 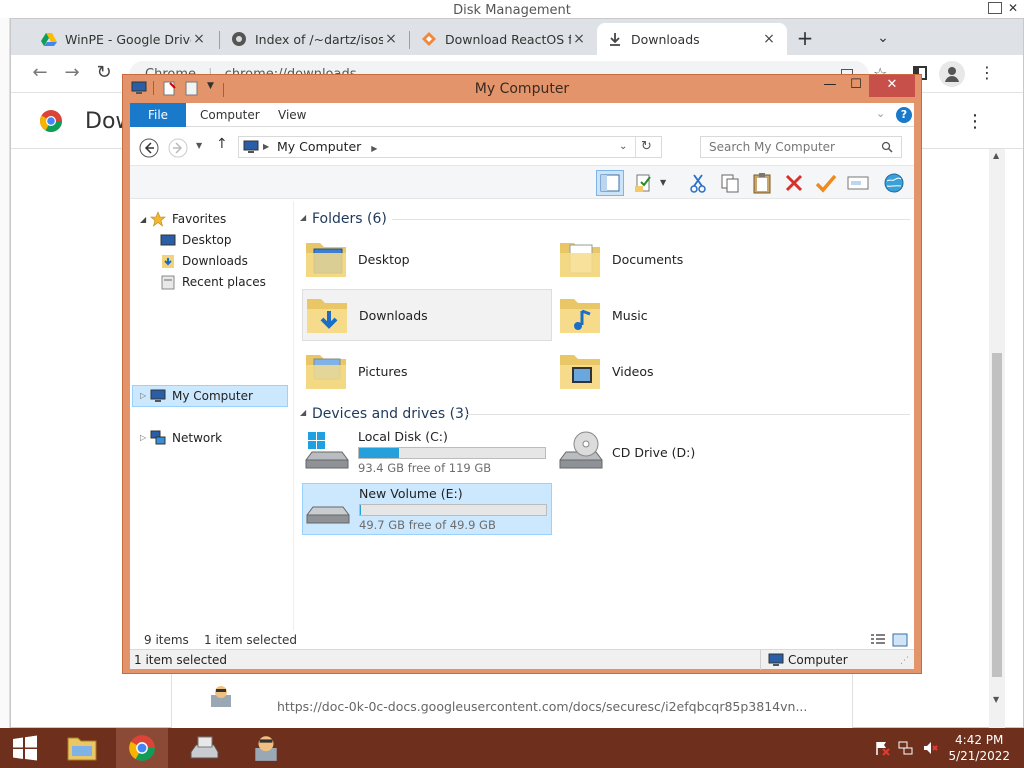 I want to click on action-center-flag-icon, so click(x=882, y=748).